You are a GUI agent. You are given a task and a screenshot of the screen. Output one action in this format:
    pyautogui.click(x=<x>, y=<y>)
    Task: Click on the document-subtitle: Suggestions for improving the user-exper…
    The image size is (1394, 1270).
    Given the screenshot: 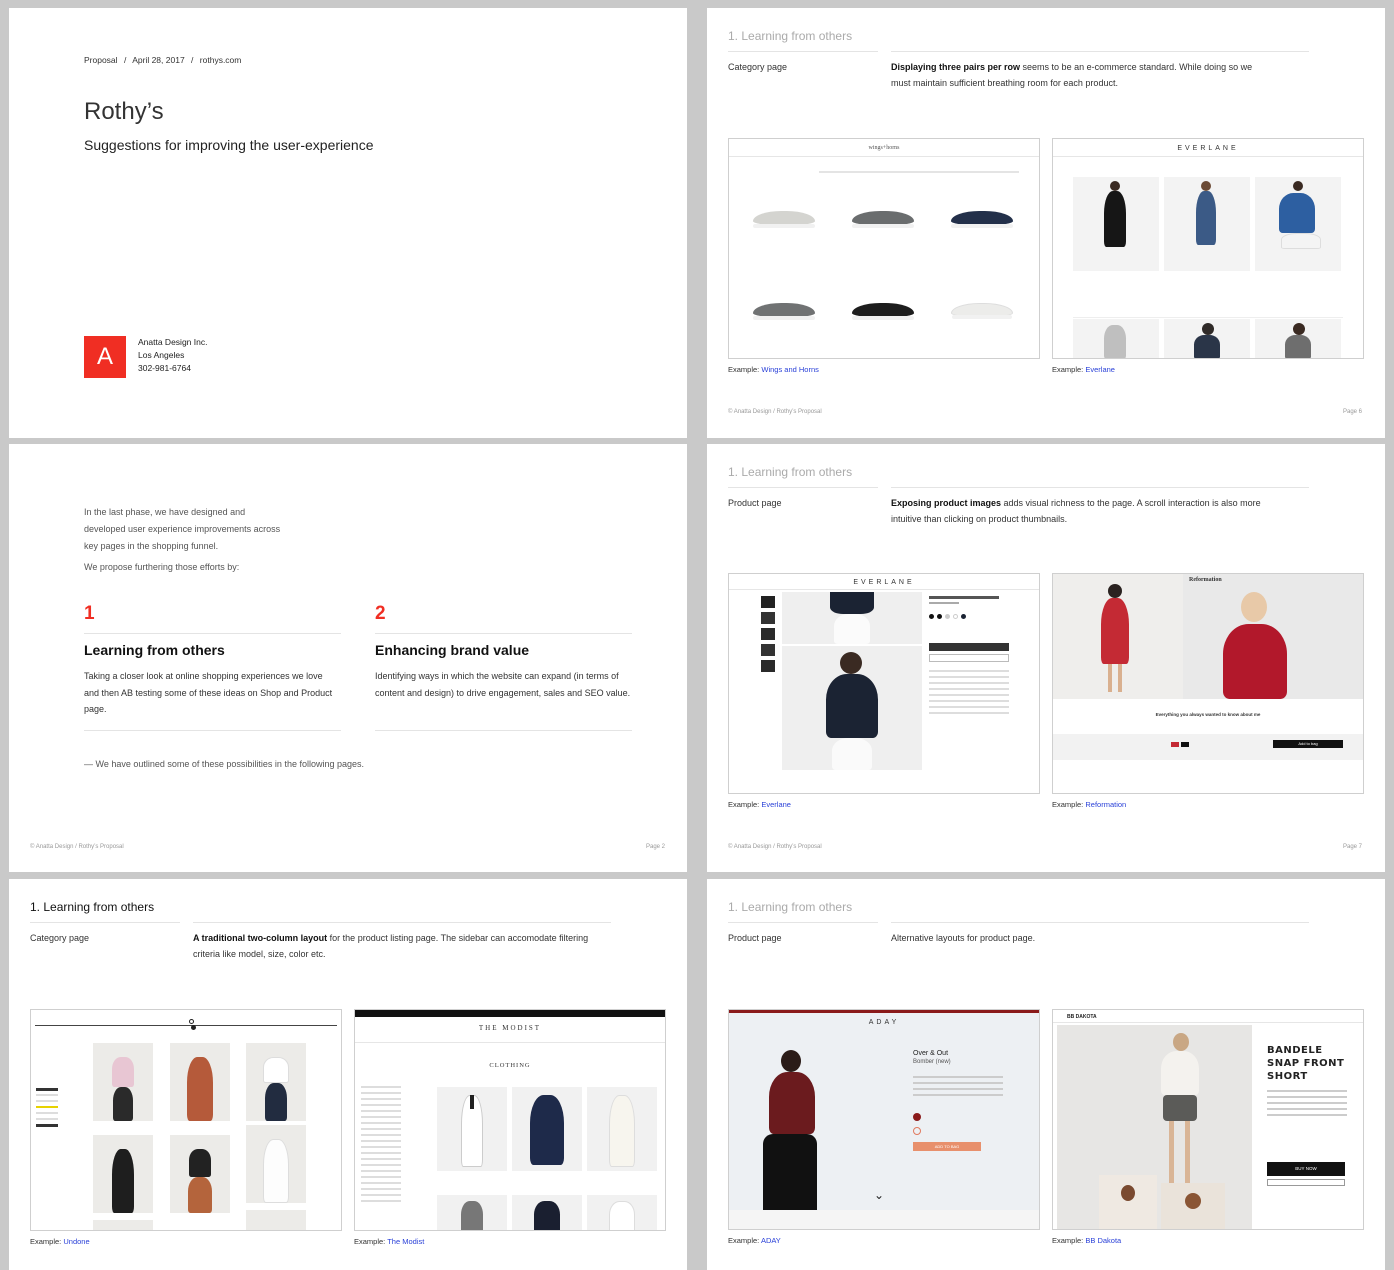 What is the action you would take?
    pyautogui.click(x=229, y=145)
    